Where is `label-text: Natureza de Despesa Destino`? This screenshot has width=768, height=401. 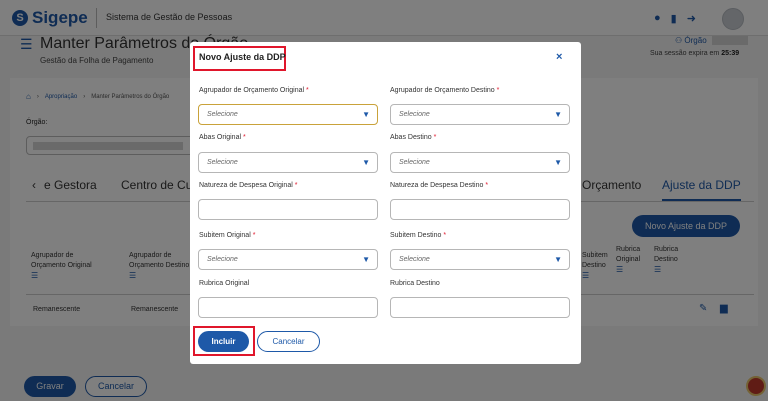
label-text: Natureza de Despesa Destino is located at coordinates (437, 185).